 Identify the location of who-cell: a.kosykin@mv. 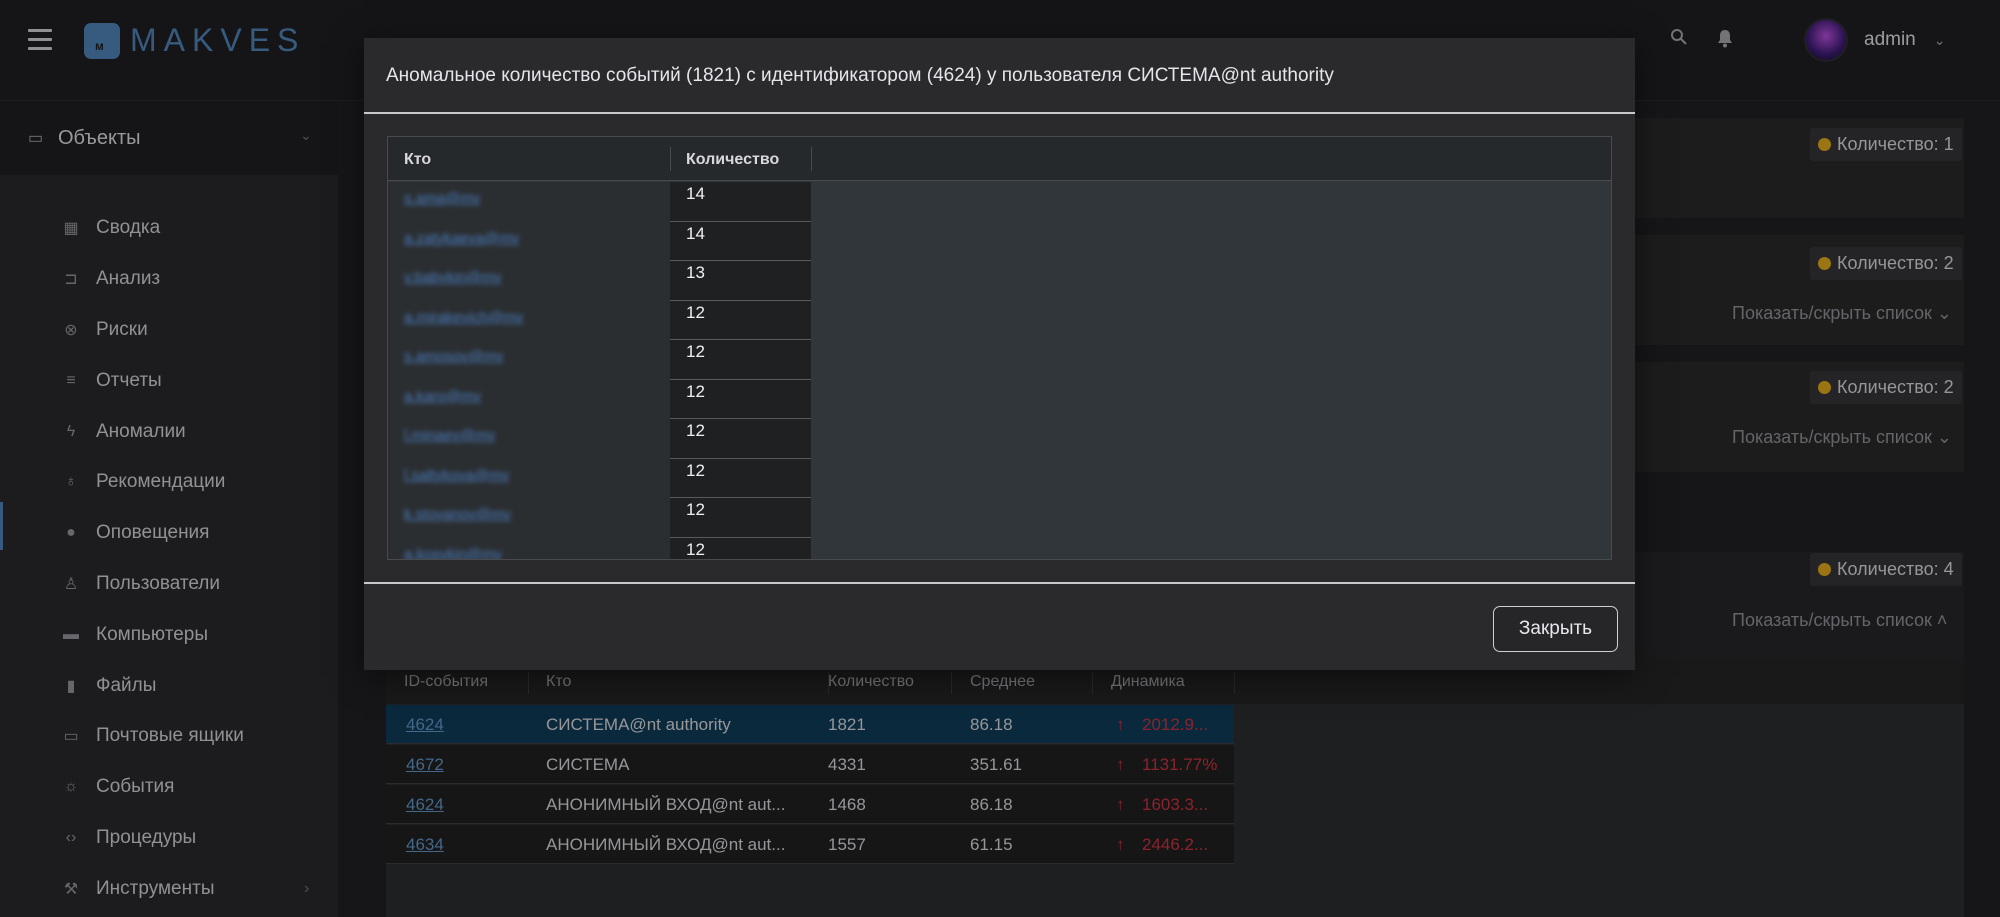
(529, 548).